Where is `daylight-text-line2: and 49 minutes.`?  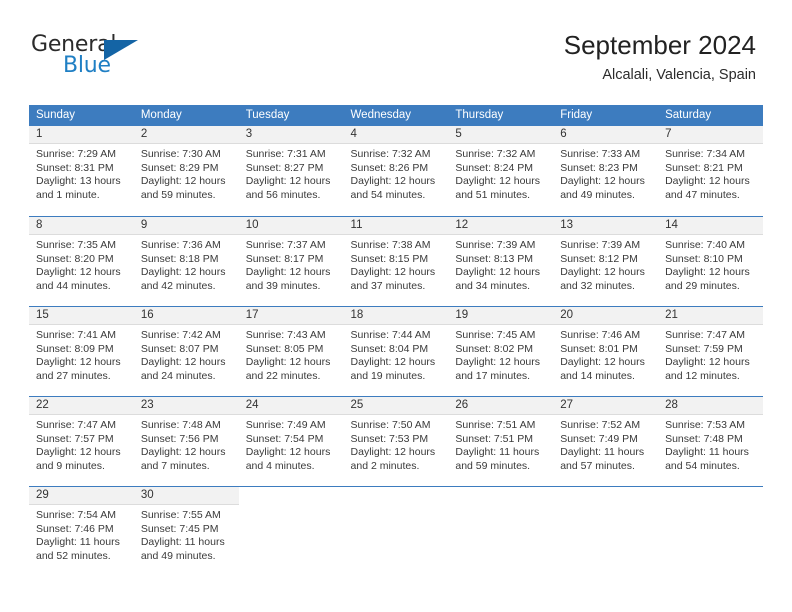 daylight-text-line2: and 49 minutes. is located at coordinates (597, 194).